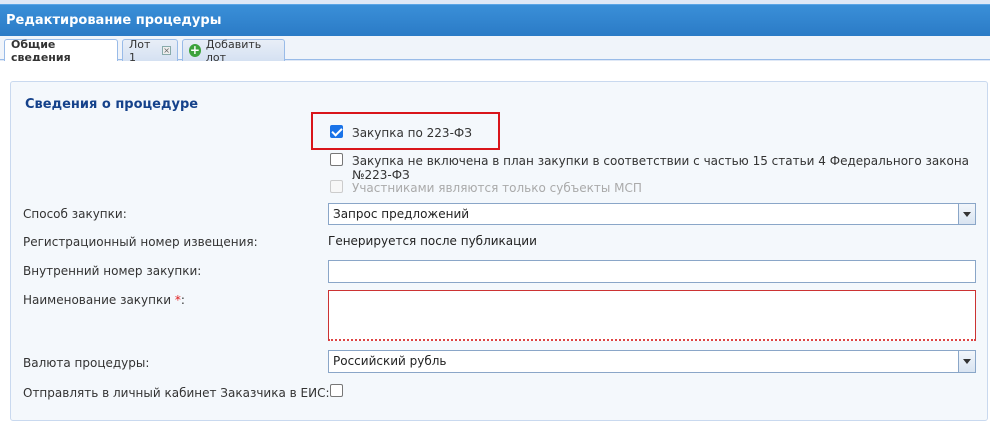 Image resolution: width=990 pixels, height=421 pixels. I want to click on plus-icon: +, so click(195, 50).